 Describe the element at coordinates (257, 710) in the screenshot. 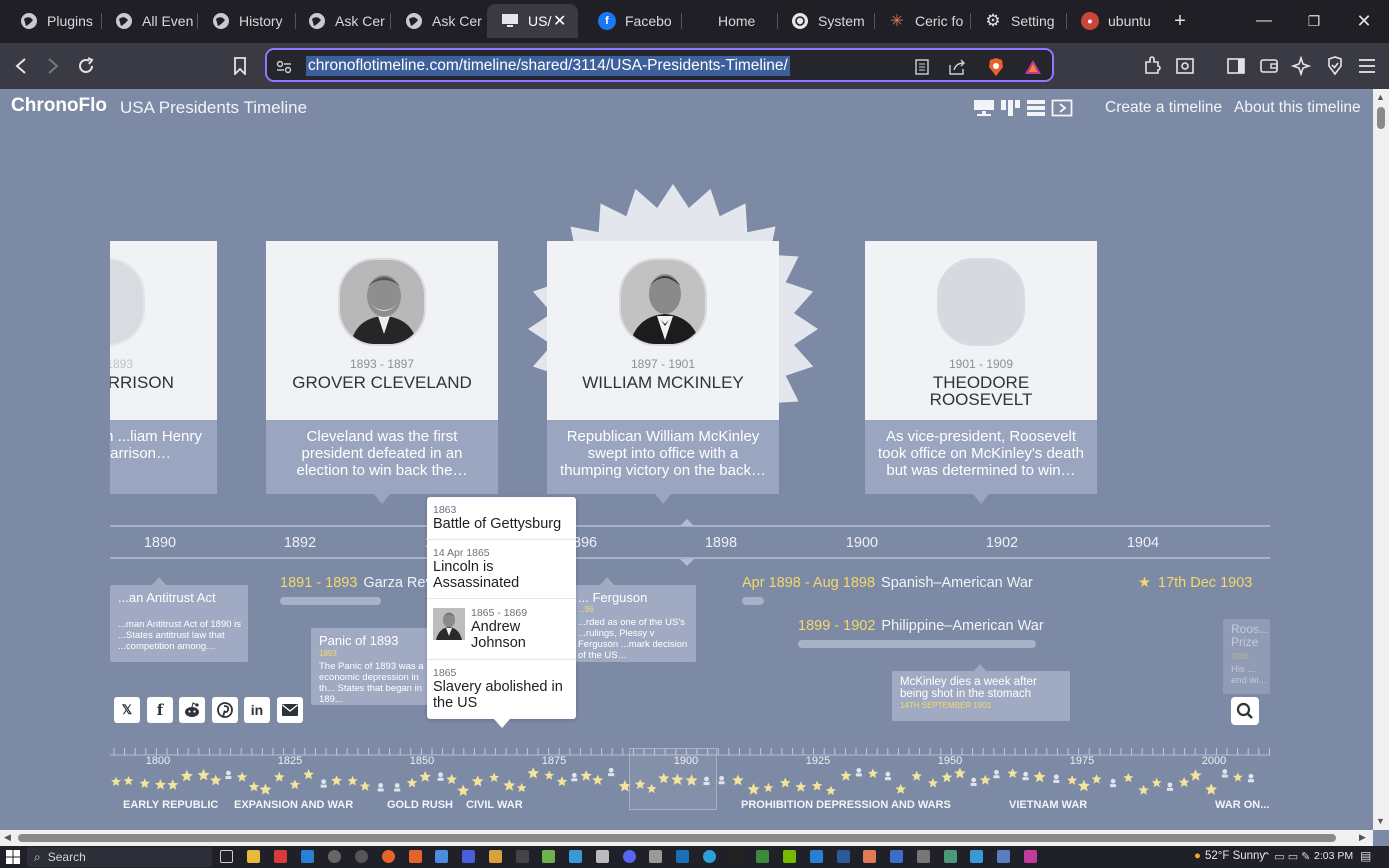

I see `share-linkedin-button: in` at that location.